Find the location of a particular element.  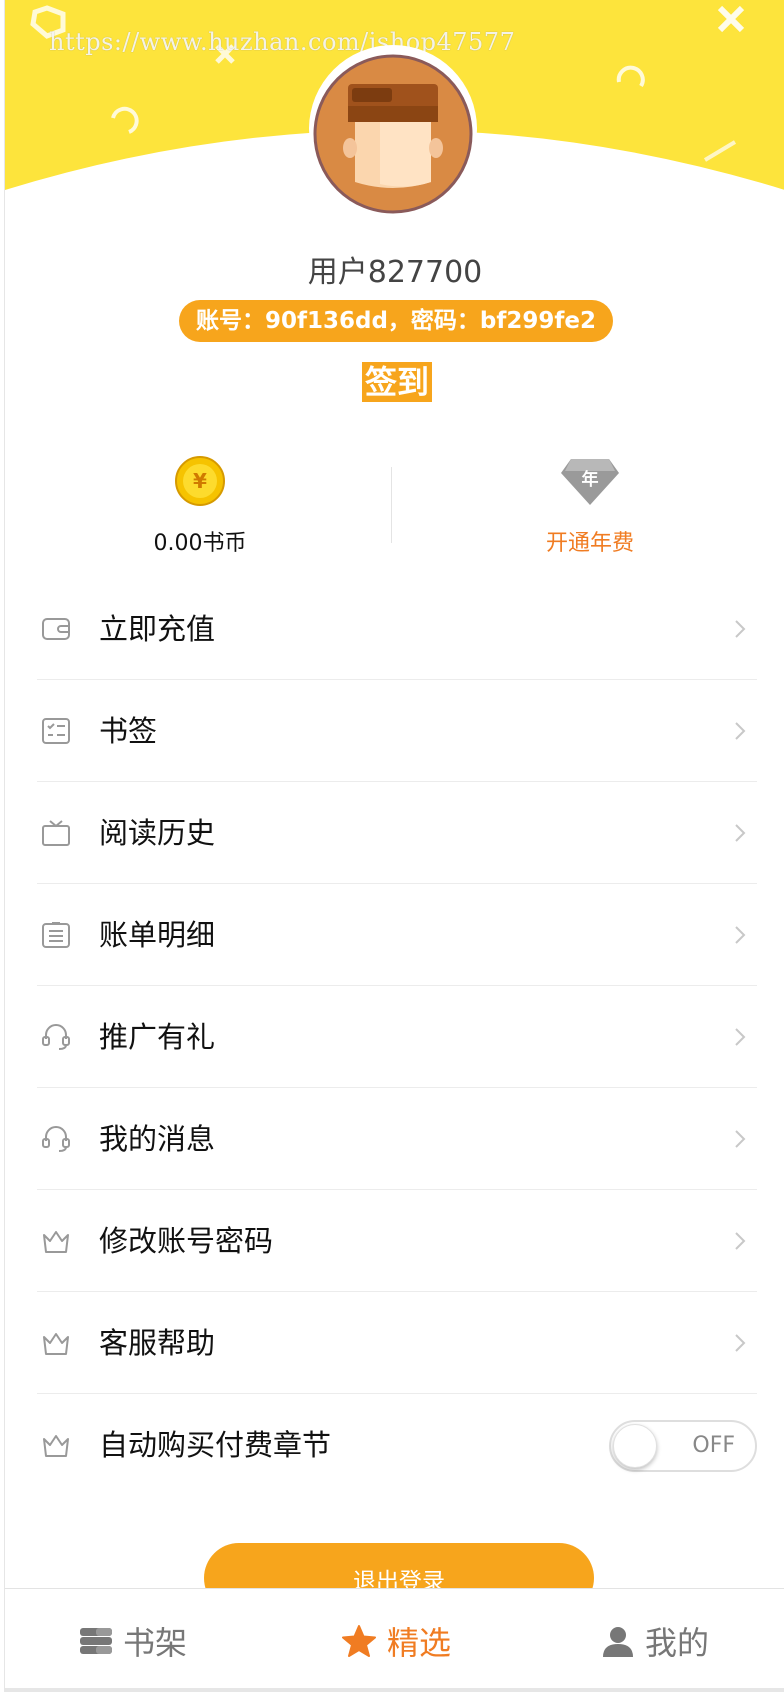

toggle-knob is located at coordinates (635, 1446).